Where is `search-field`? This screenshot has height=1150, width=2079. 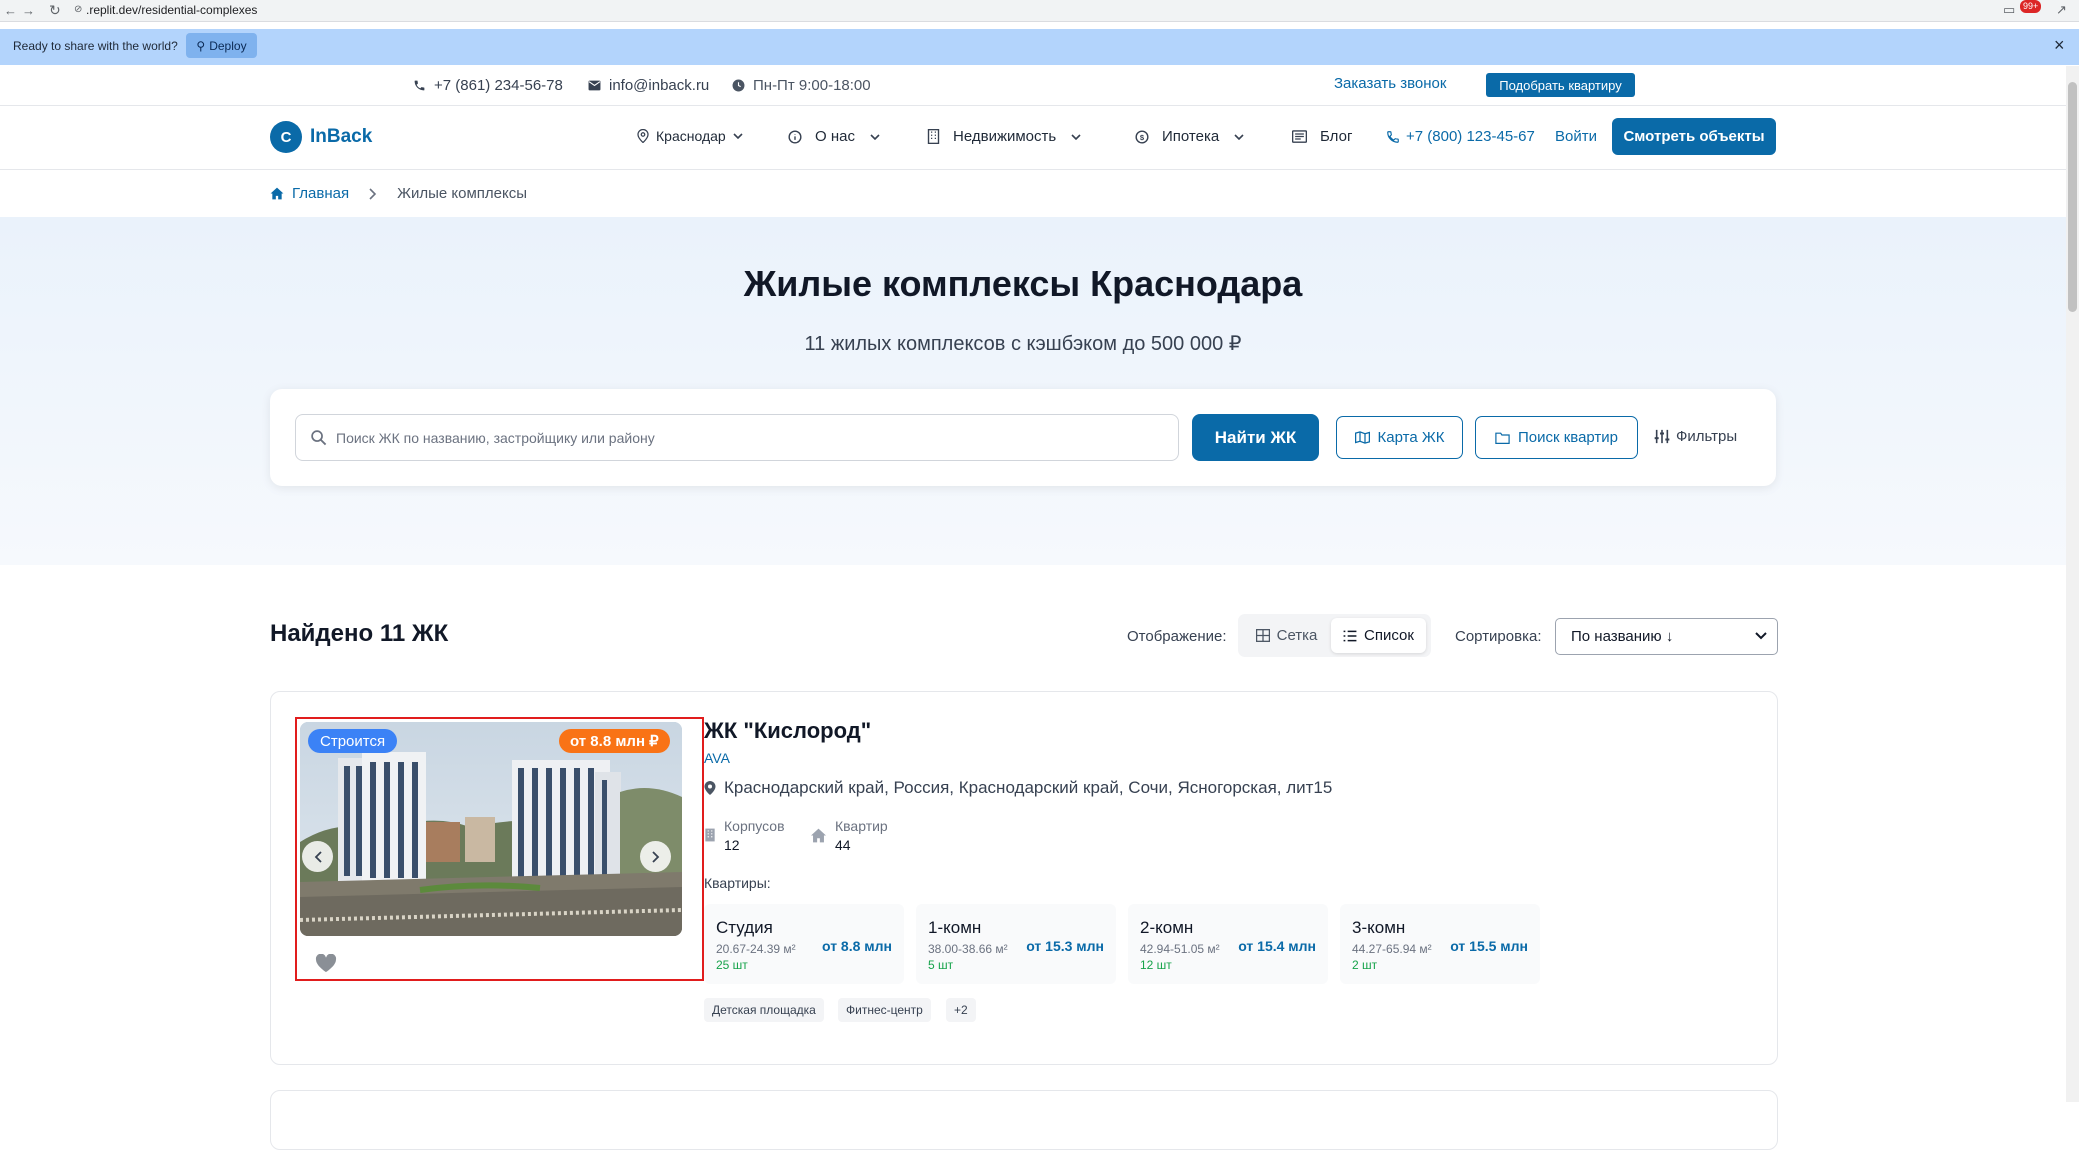 search-field is located at coordinates (737, 437).